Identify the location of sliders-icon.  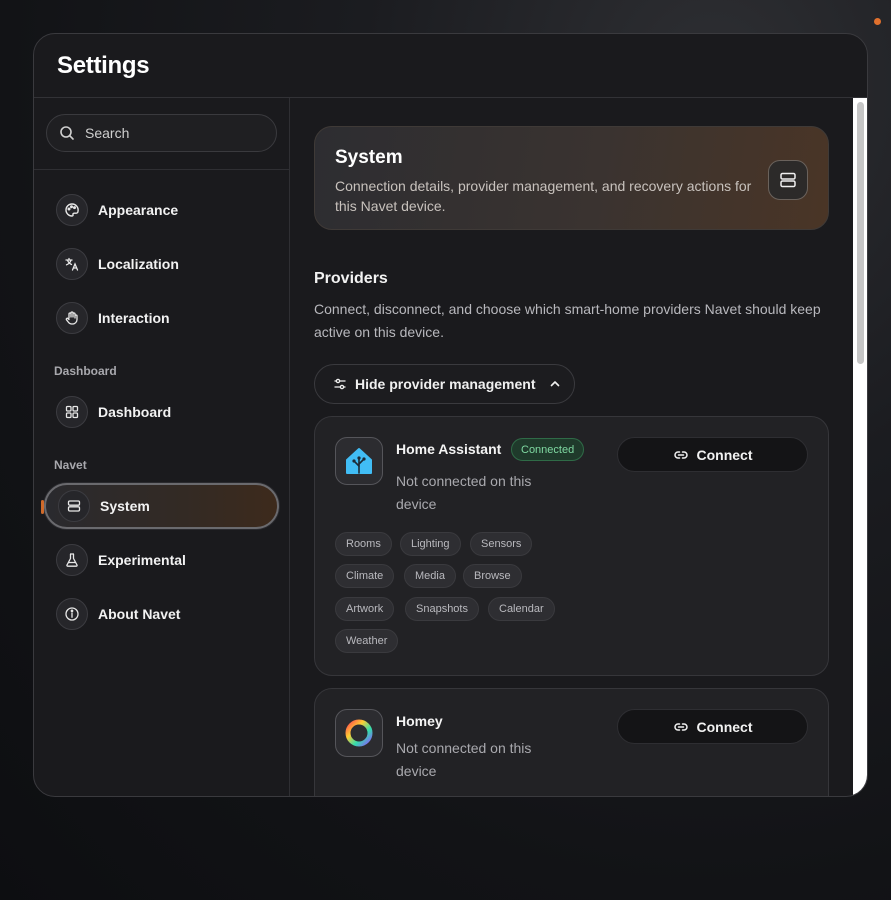
(340, 384).